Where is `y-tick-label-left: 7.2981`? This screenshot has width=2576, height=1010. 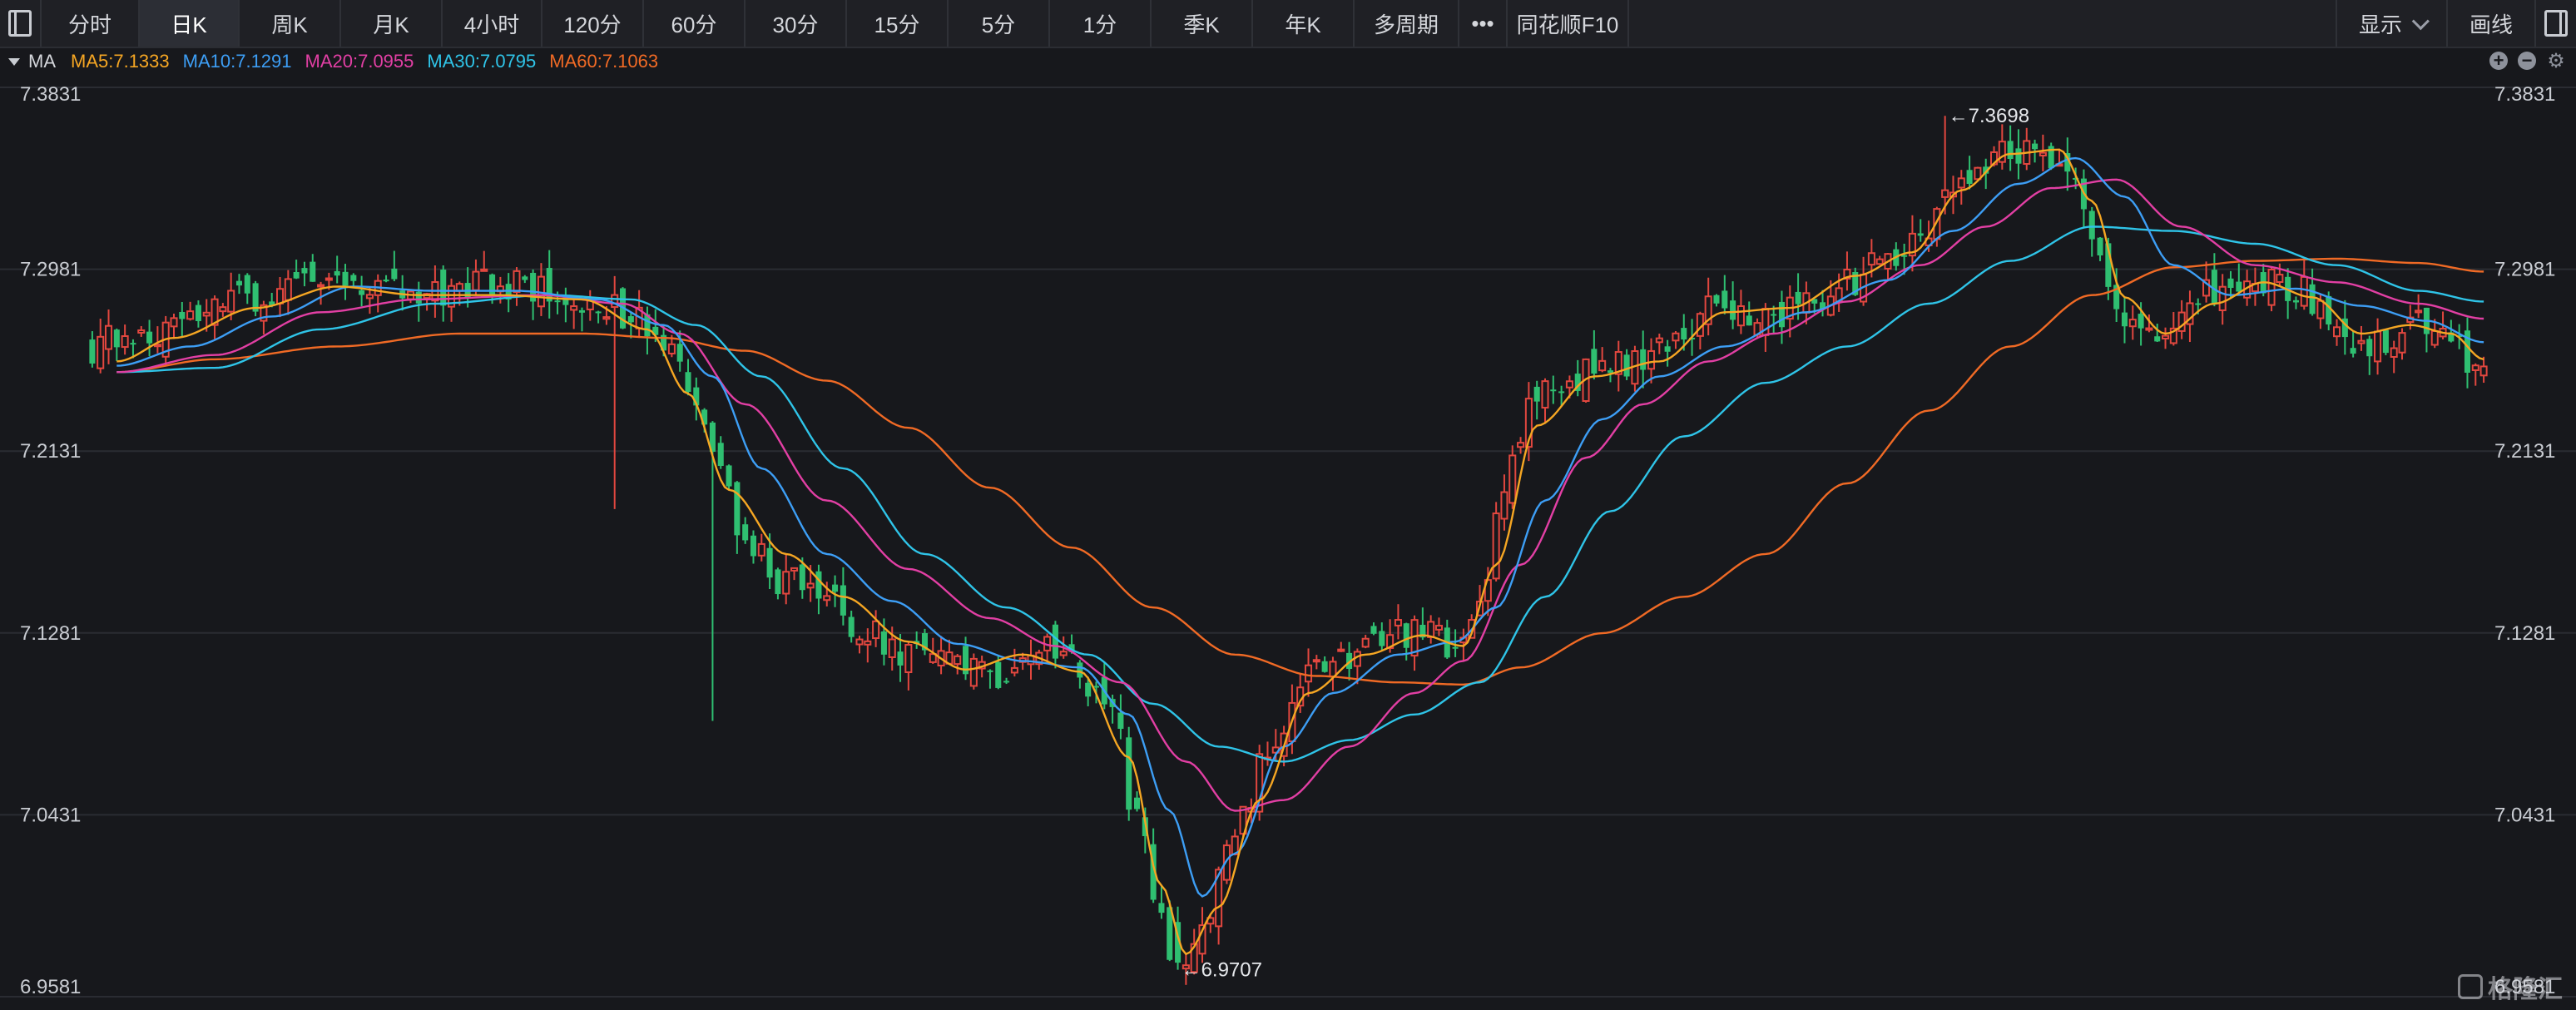 y-tick-label-left: 7.2981 is located at coordinates (51, 270).